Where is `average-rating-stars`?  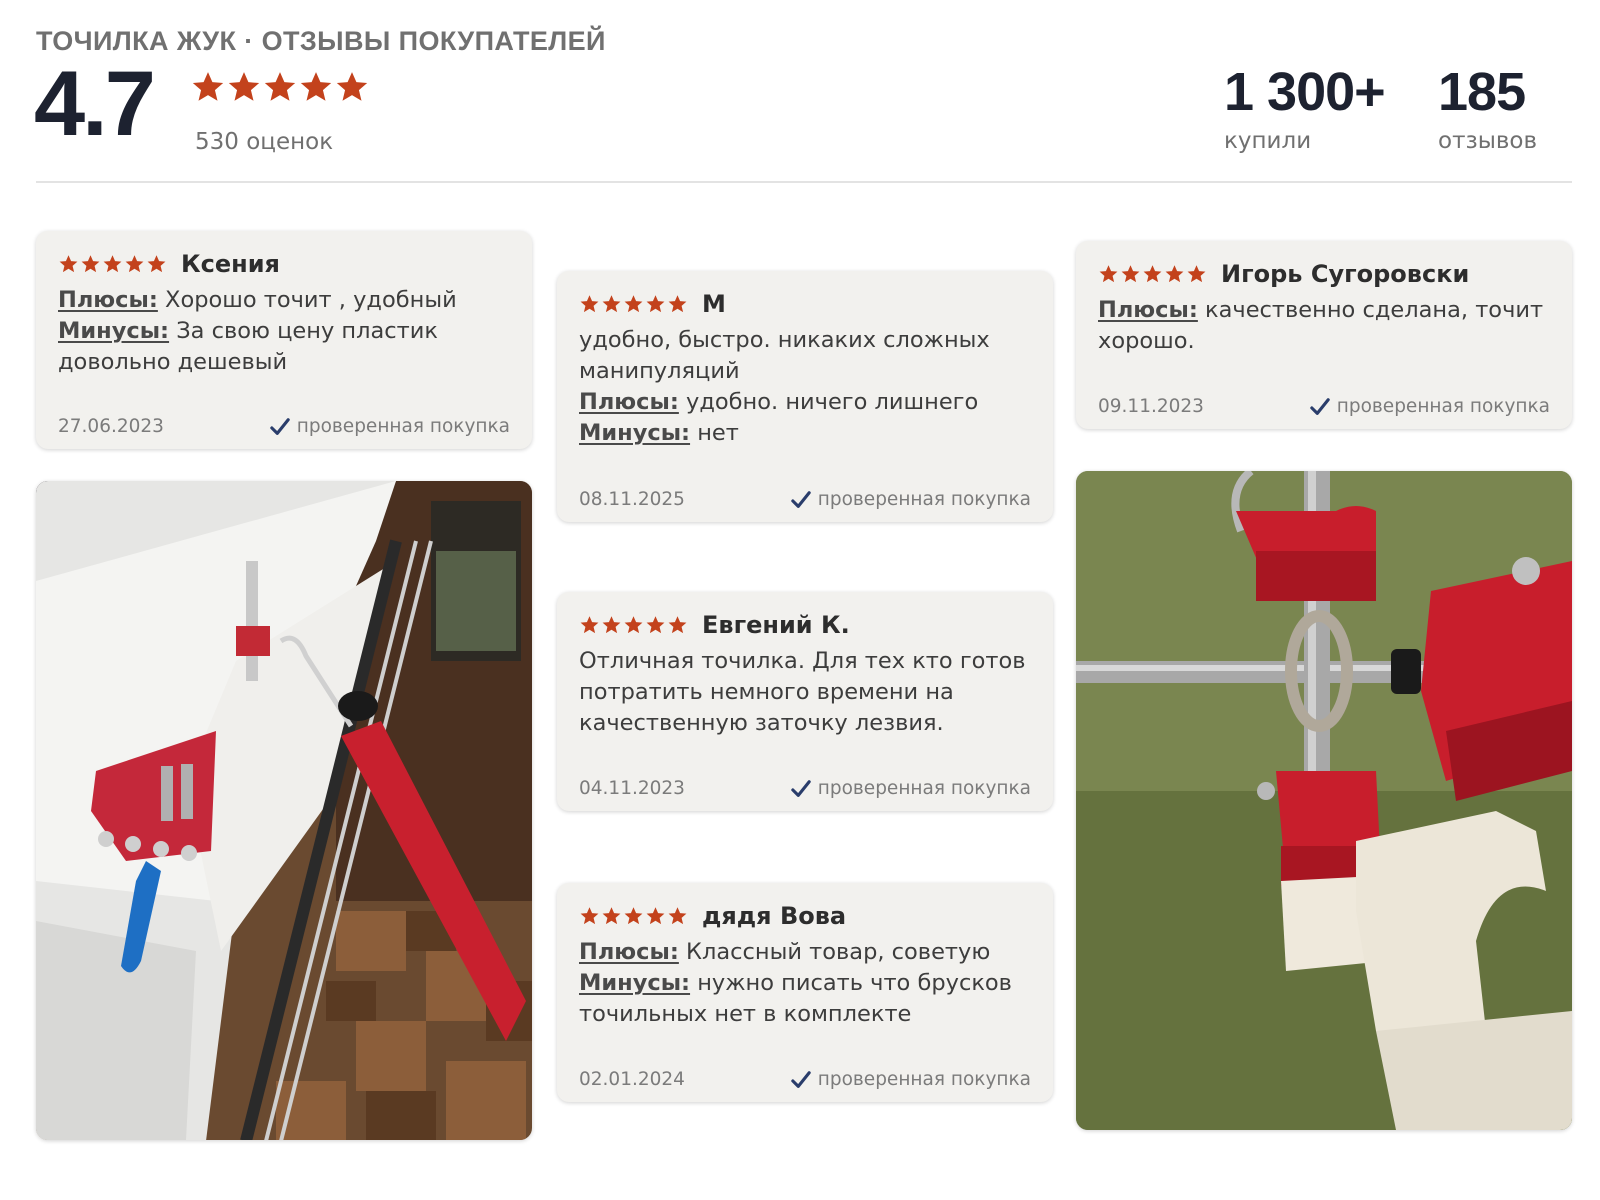
average-rating-stars is located at coordinates (280, 87).